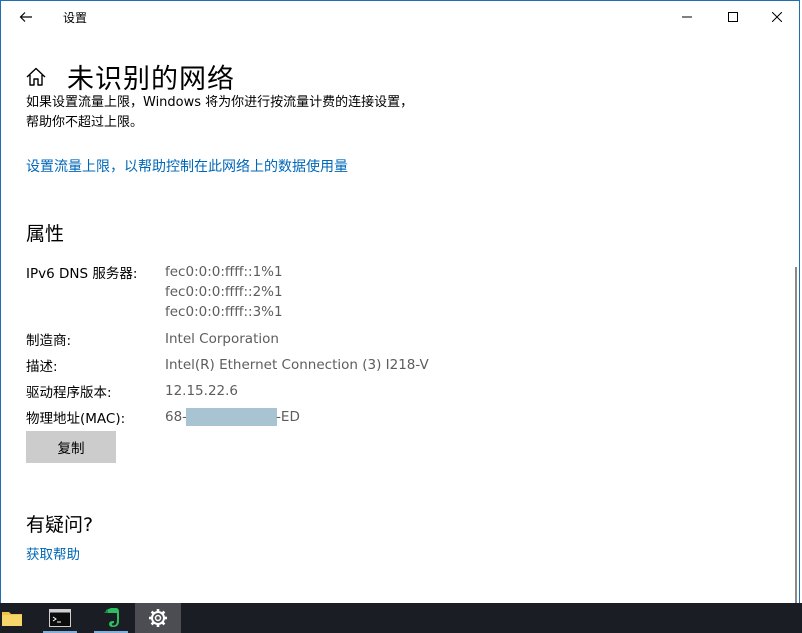 The image size is (802, 633). What do you see at coordinates (201, 391) in the screenshot?
I see `driver-version-value: 12.15.22.6` at bounding box center [201, 391].